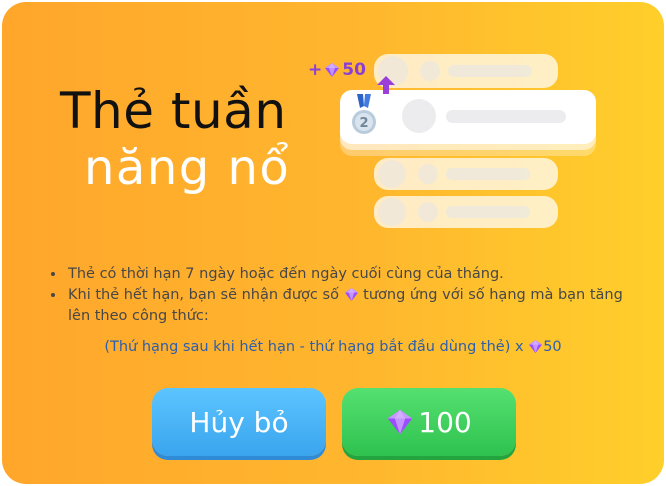 The width and height of the screenshot is (666, 486). I want to click on title-line-2: năng nổ, so click(187, 168).